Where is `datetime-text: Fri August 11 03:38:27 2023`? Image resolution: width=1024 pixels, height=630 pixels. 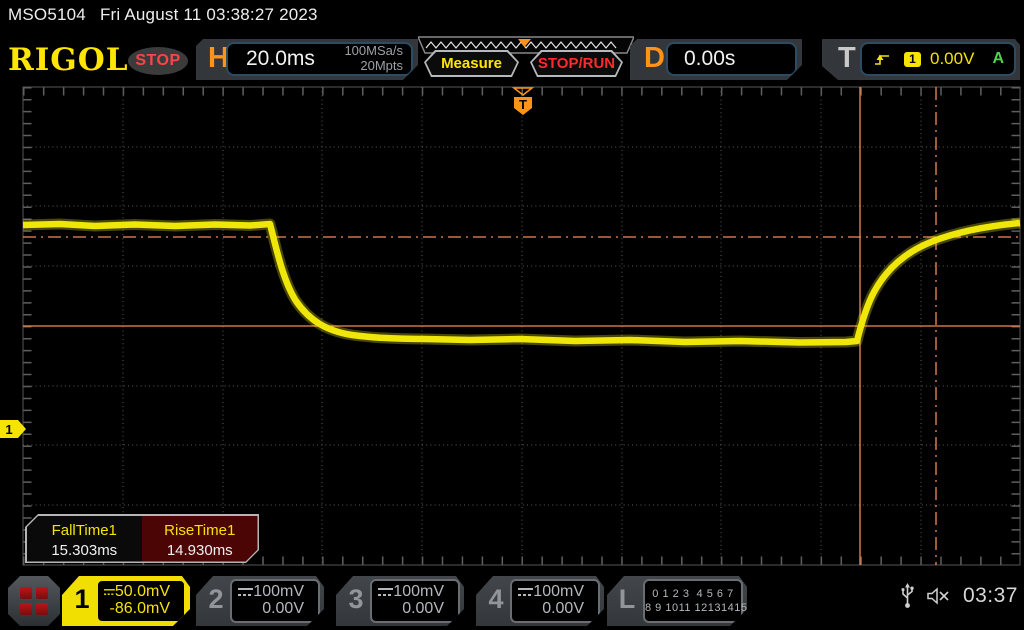
datetime-text: Fri August 11 03:38:27 2023 is located at coordinates (208, 14).